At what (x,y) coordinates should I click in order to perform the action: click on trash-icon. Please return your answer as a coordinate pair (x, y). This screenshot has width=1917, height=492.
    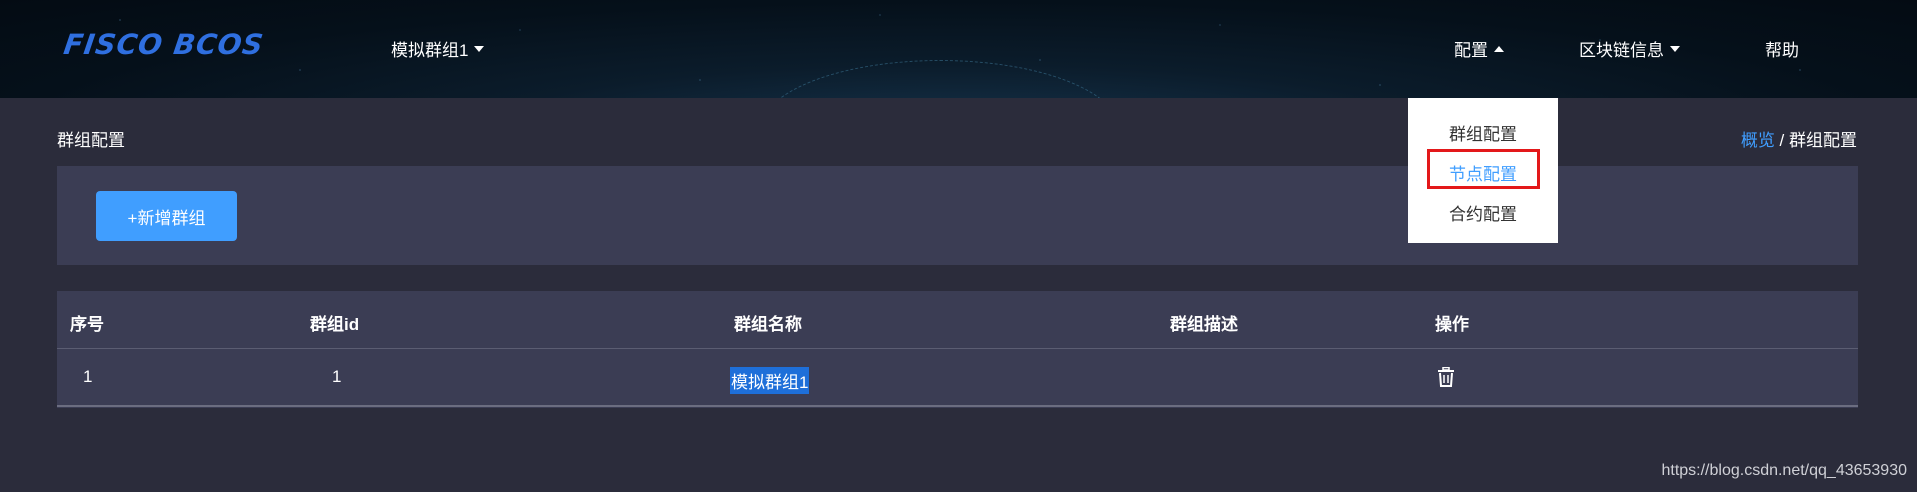
    Looking at the image, I should click on (1446, 377).